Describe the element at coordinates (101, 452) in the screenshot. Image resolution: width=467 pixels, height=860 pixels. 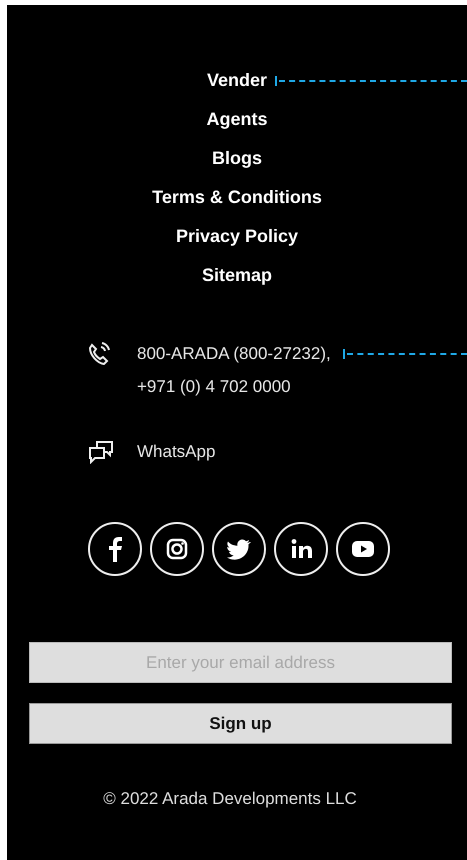
I see `chat-icon` at that location.